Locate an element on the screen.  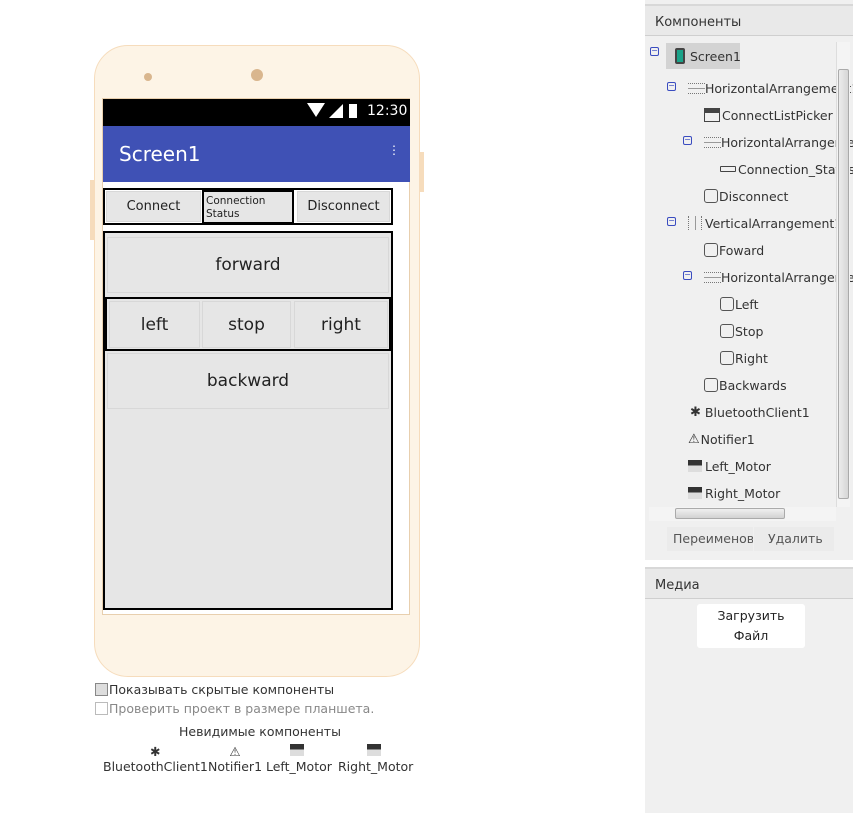
tree-item-stop: Stop is located at coordinates (741, 331).